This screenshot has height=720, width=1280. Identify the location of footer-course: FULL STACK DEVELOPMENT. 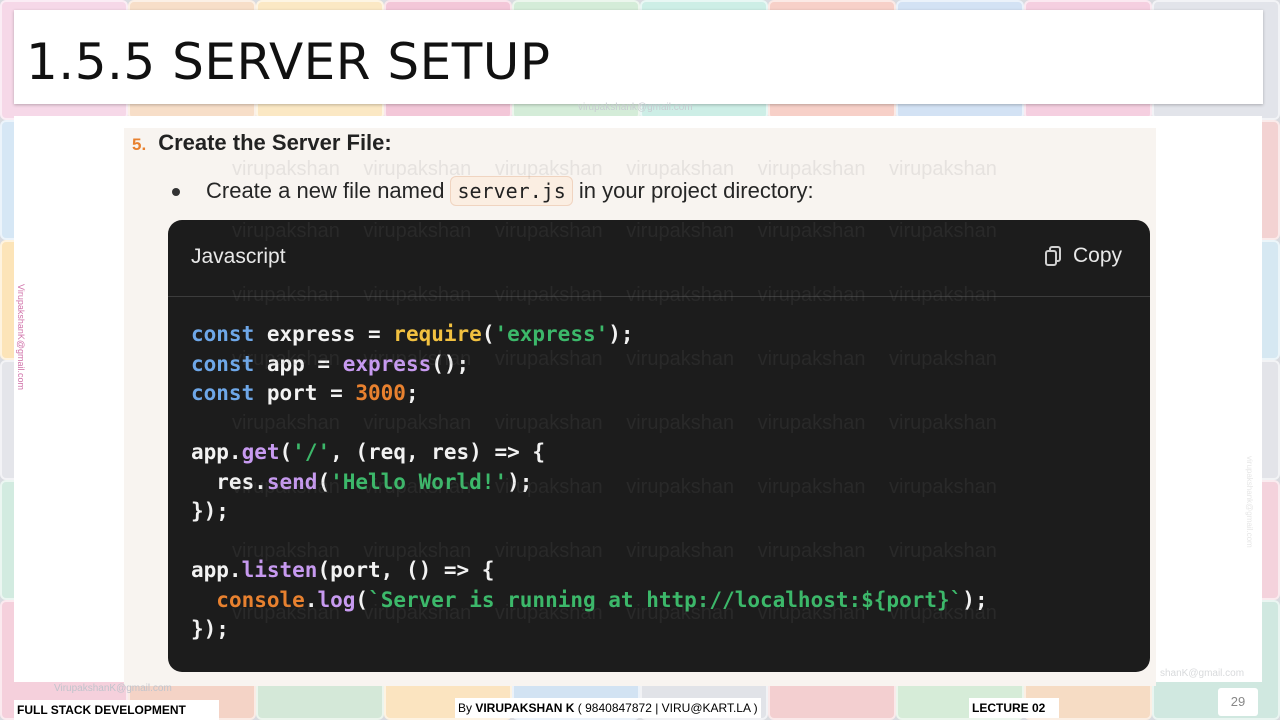
(116, 710).